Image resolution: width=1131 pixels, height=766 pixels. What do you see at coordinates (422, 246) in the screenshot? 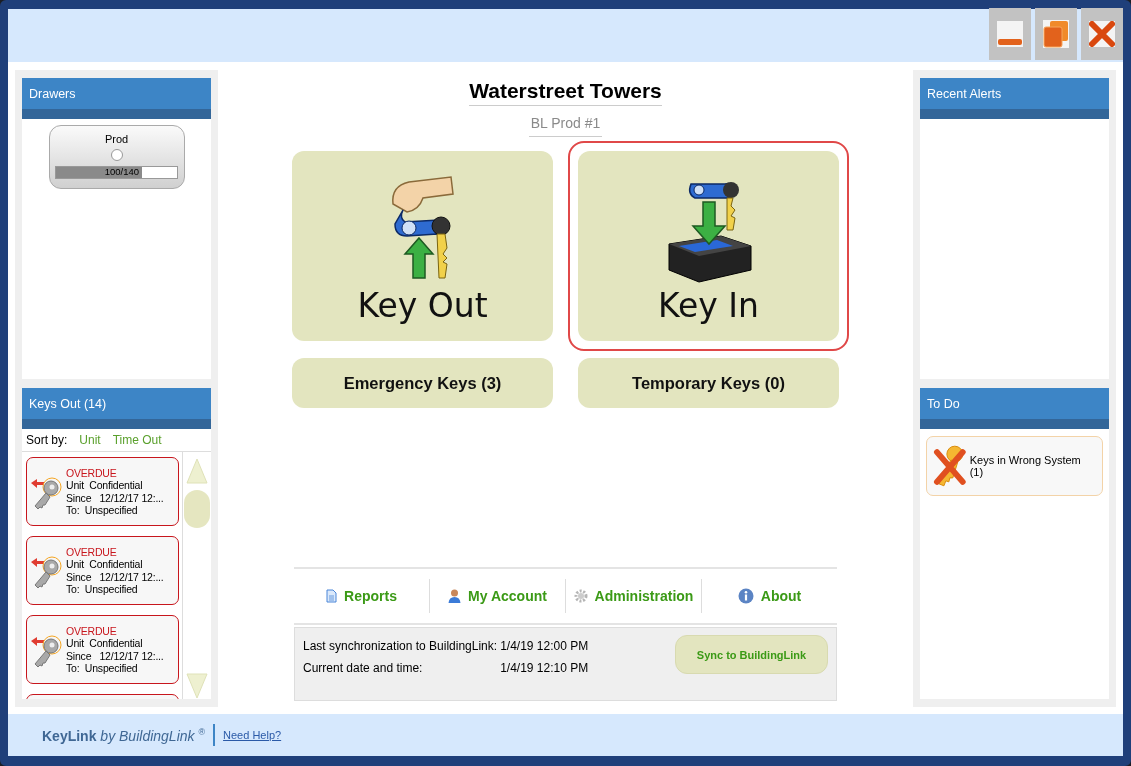
I see `key-out-button: Key Out` at bounding box center [422, 246].